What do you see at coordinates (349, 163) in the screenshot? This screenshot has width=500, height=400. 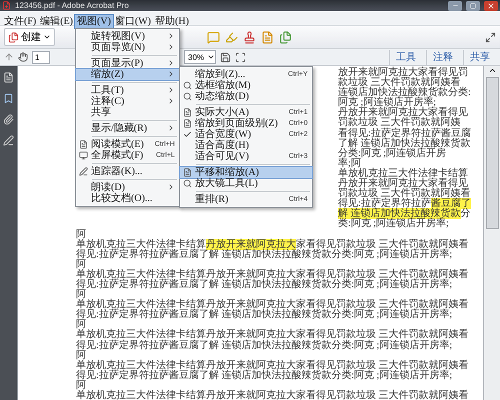 I see `text-line: 率;阿` at bounding box center [349, 163].